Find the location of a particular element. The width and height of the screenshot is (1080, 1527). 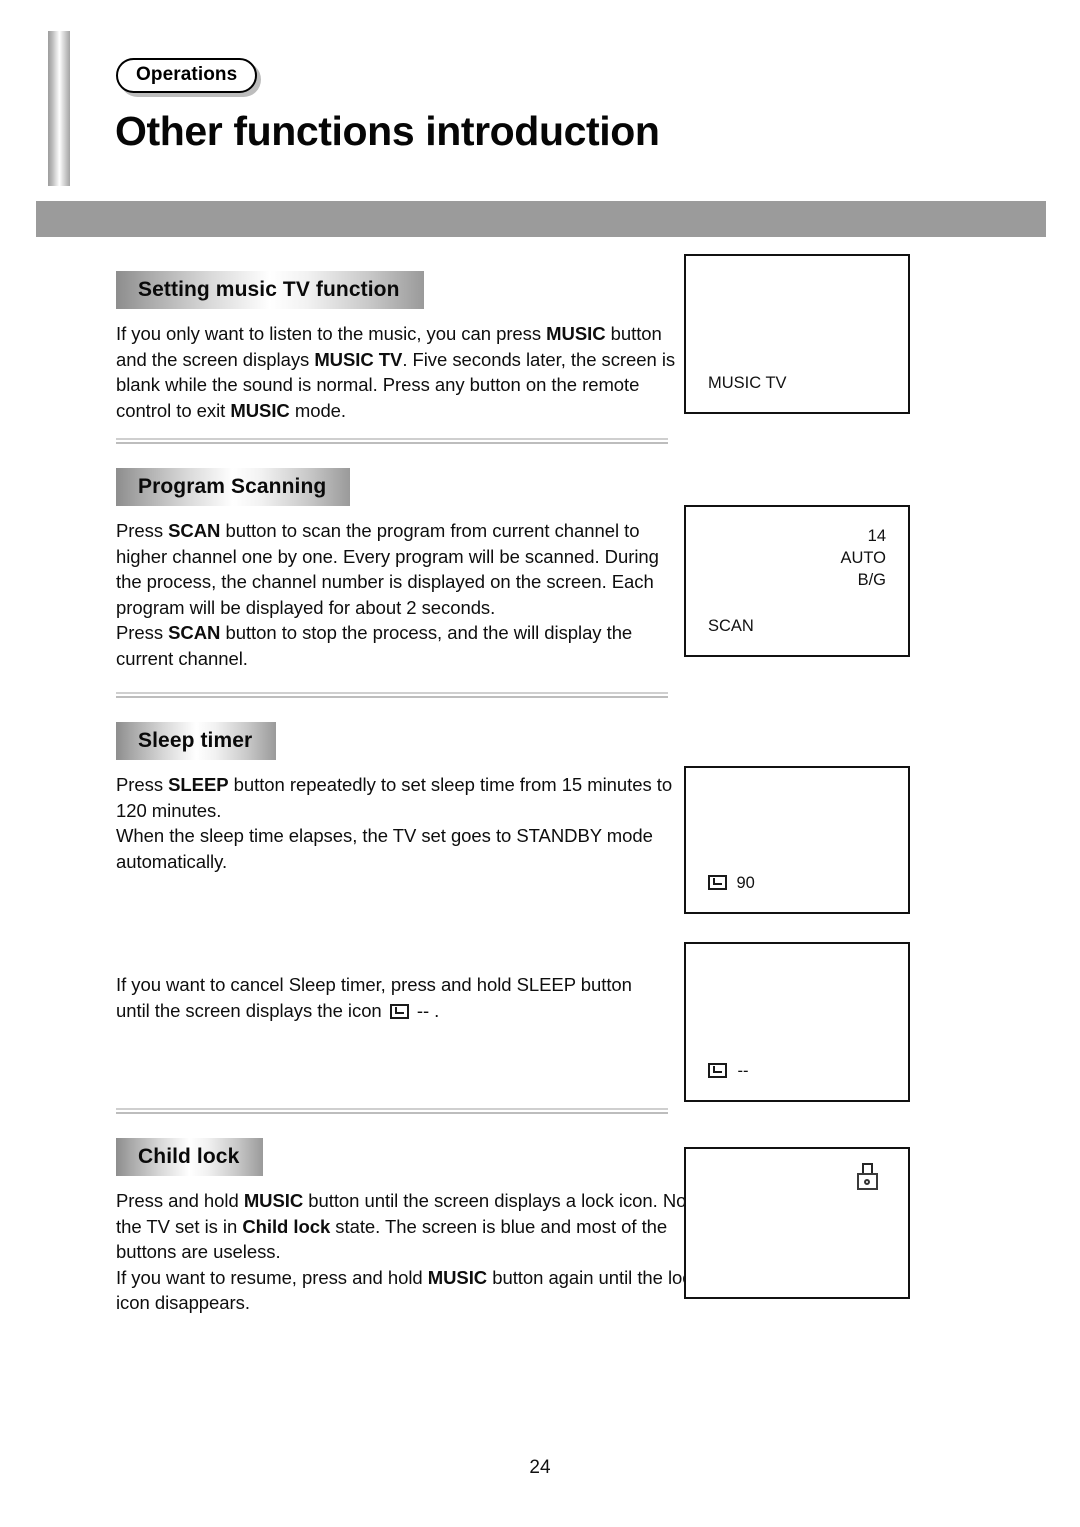

osd-lock-group is located at coordinates (867, 1179).